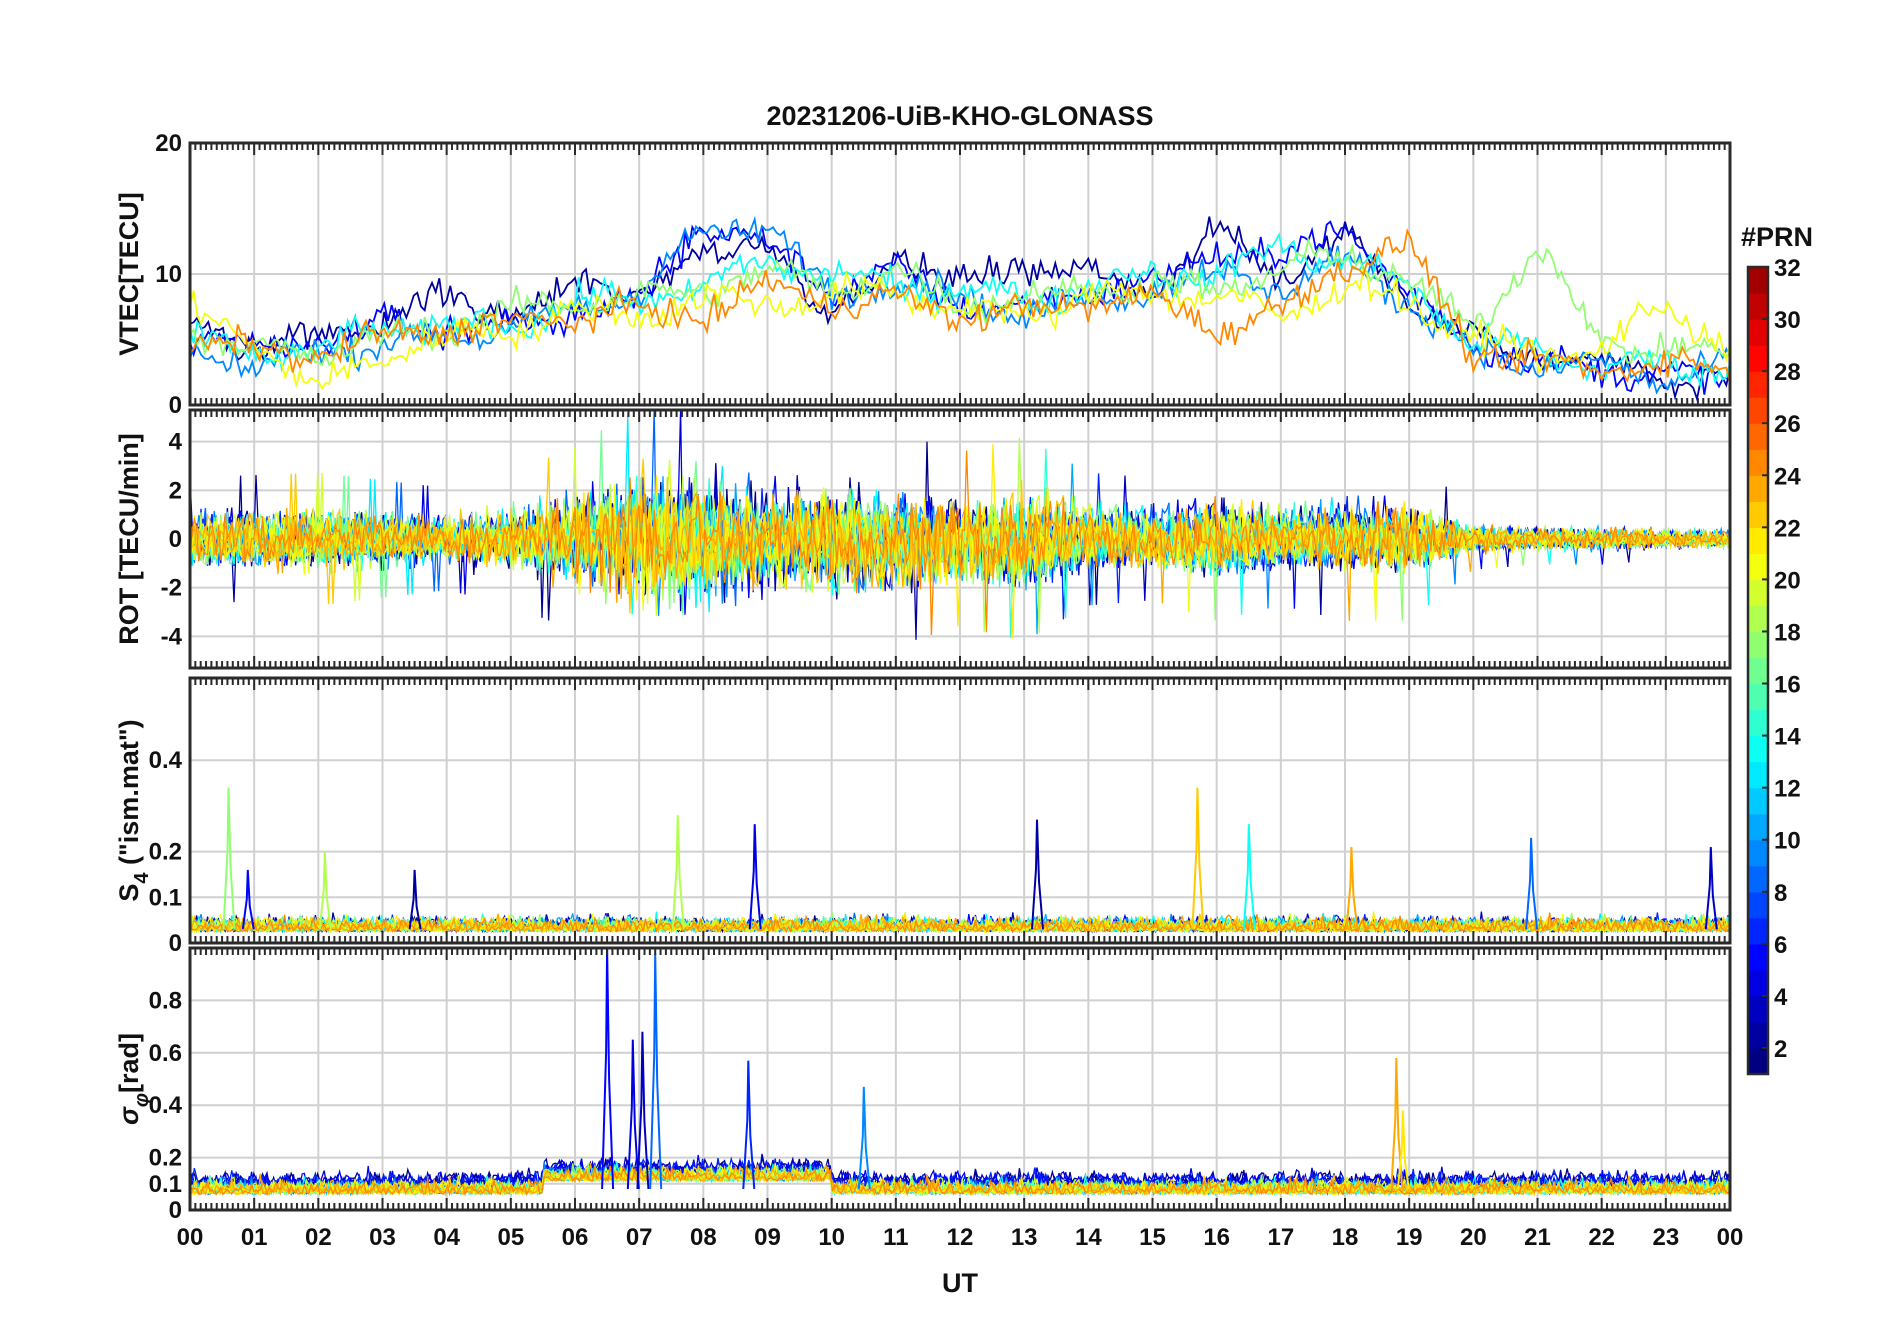 The image size is (1902, 1330). Describe the element at coordinates (168, 274) in the screenshot. I see `y-tick-label: 10` at that location.